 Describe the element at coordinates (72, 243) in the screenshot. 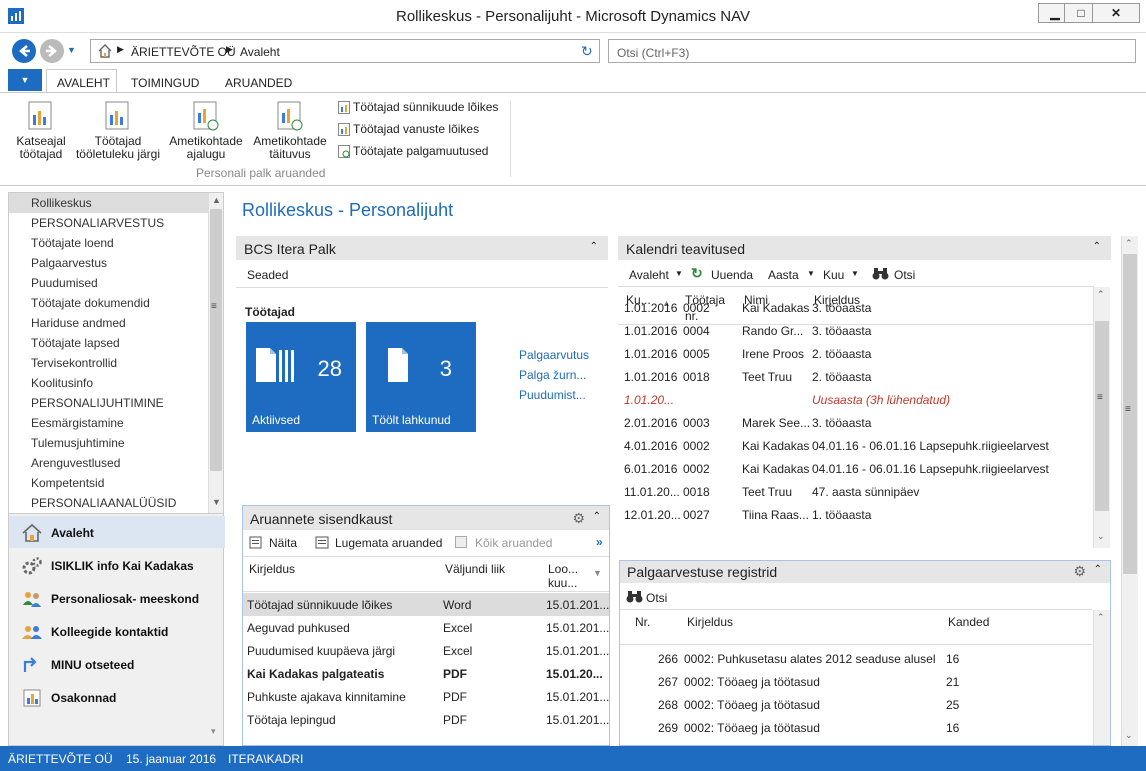

I see `nav-item: Töötajate loend` at that location.